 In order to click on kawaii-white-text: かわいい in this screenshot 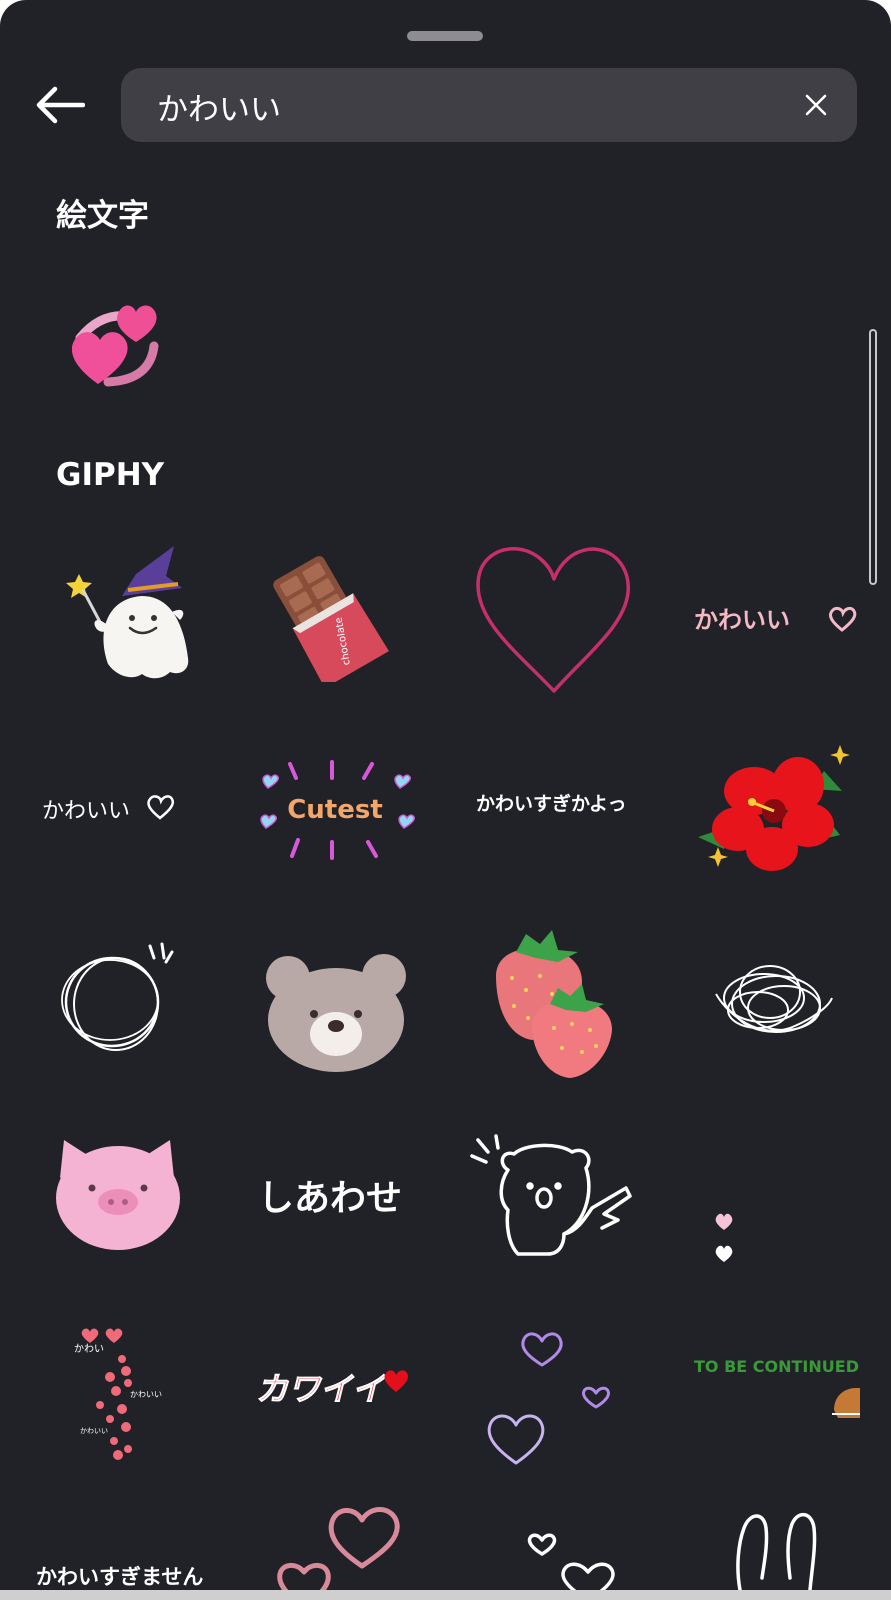, I will do `click(86, 811)`.